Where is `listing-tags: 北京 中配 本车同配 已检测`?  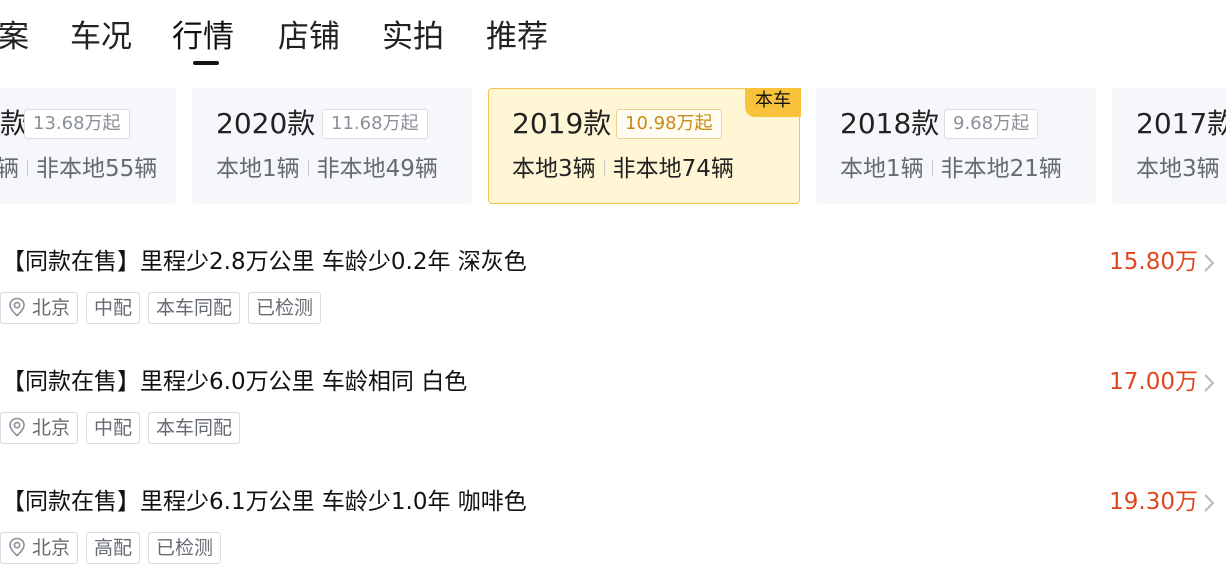 listing-tags: 北京 中配 本车同配 已检测 is located at coordinates (164, 308).